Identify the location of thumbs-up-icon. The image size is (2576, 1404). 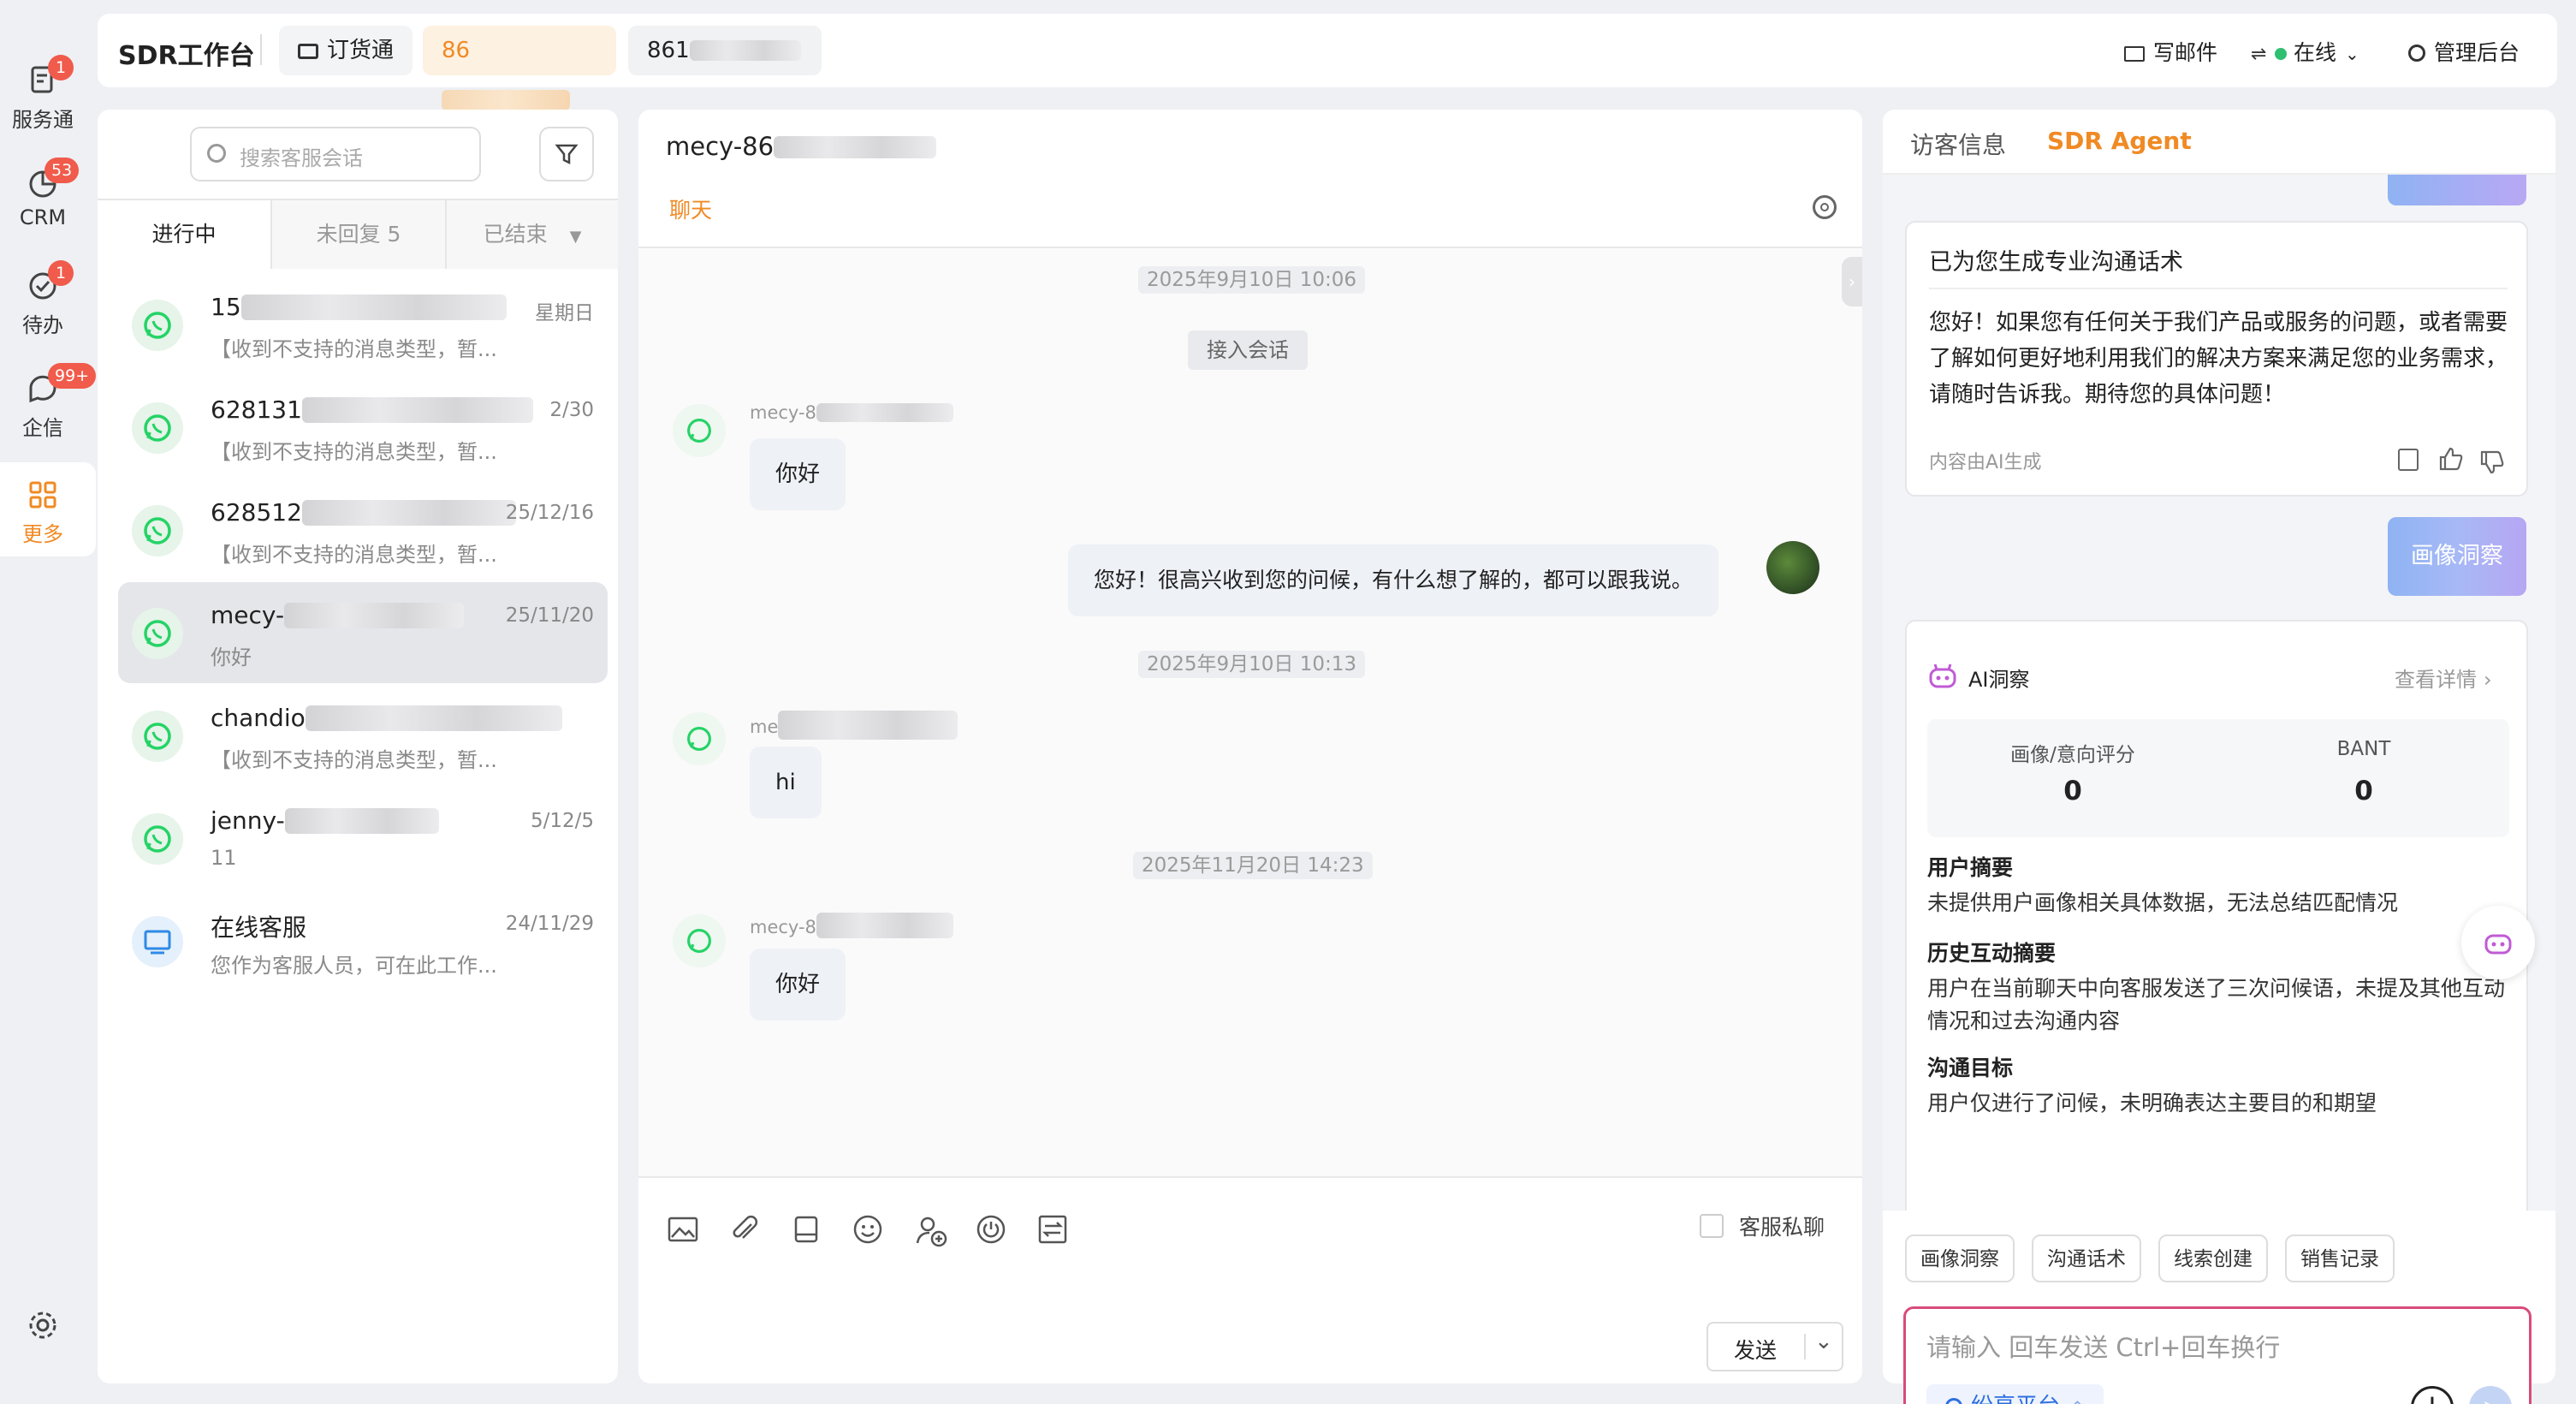
(2451, 459).